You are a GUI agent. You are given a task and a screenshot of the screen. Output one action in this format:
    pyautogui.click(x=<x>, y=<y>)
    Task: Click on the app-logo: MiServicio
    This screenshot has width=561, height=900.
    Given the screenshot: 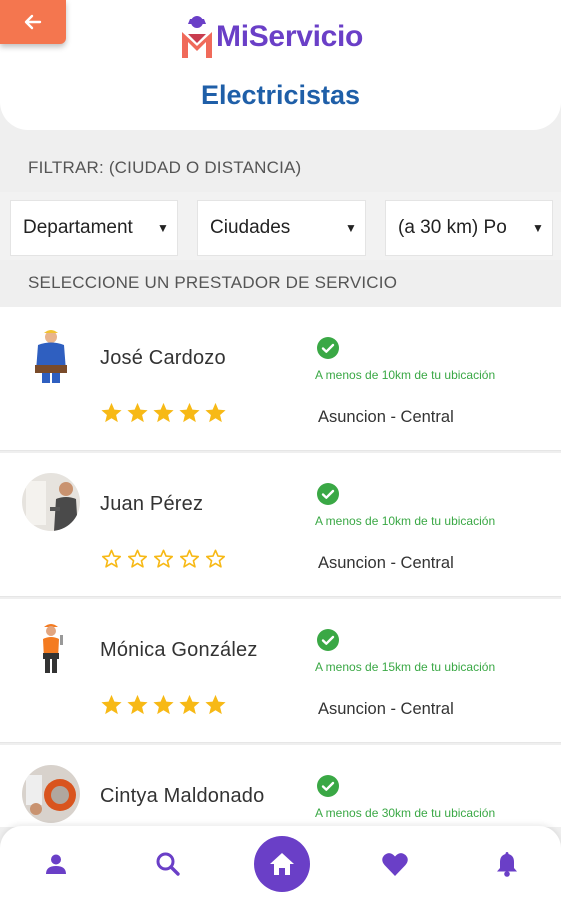 What is the action you would take?
    pyautogui.click(x=271, y=37)
    